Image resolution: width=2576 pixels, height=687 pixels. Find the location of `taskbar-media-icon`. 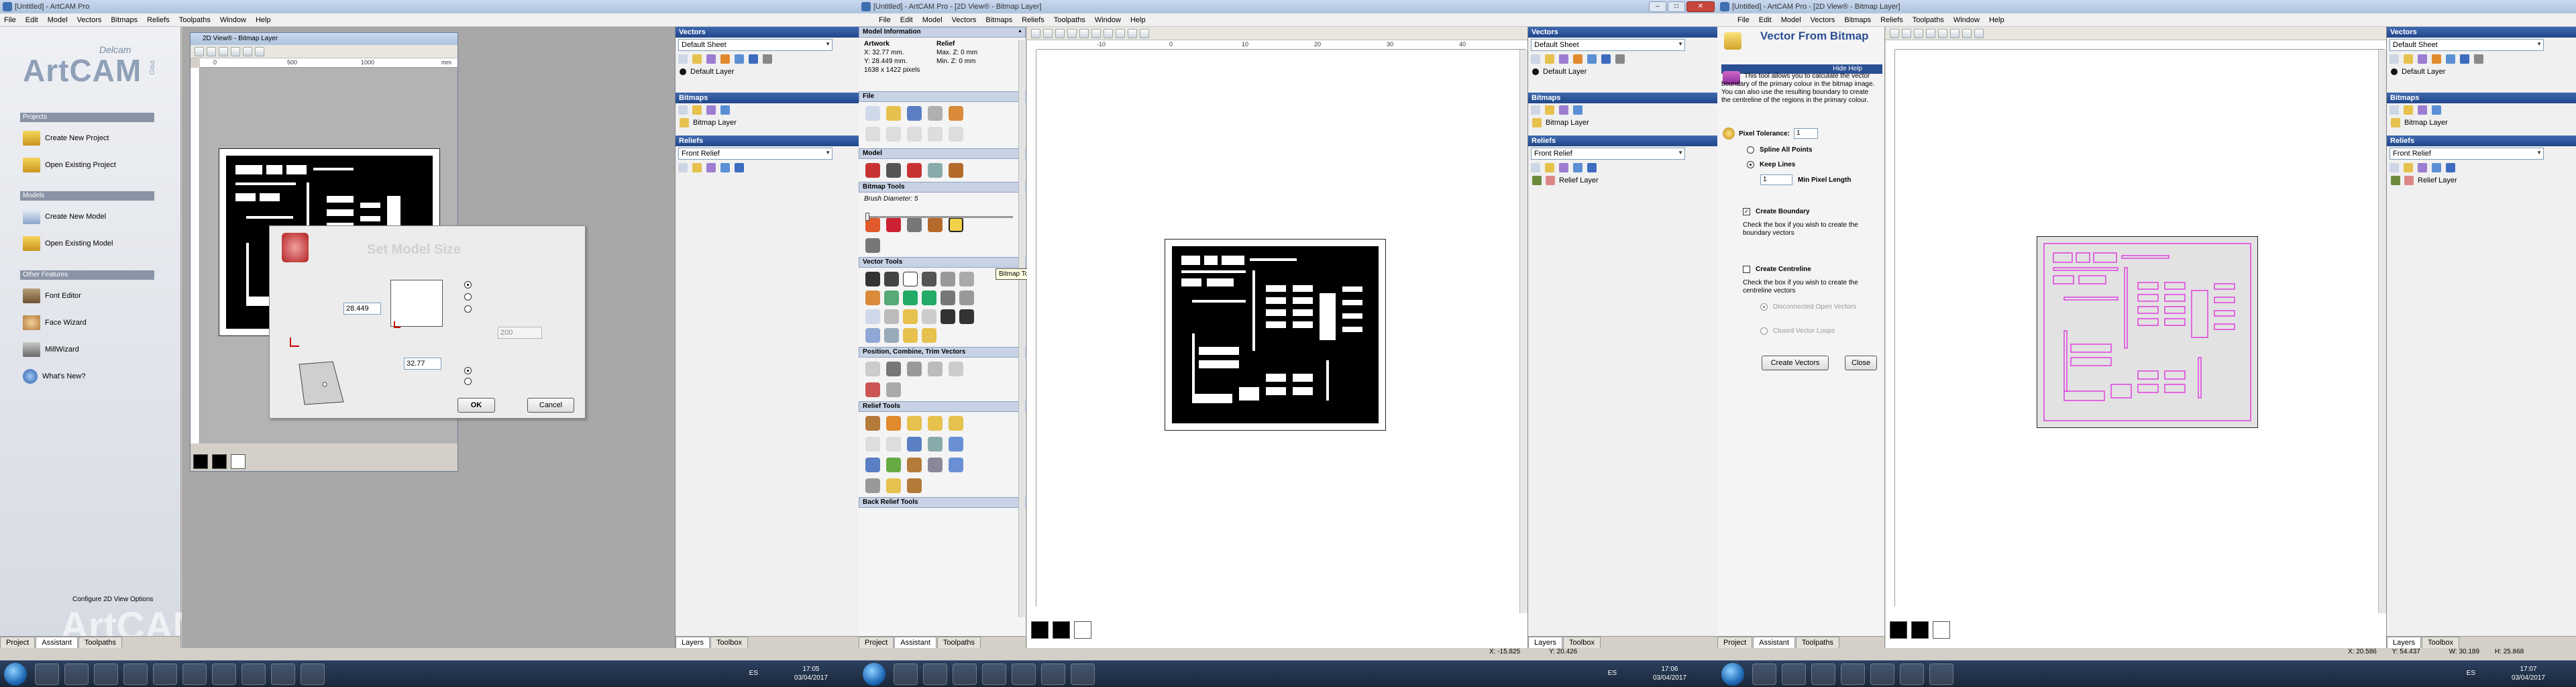

taskbar-media-icon is located at coordinates (1823, 674).